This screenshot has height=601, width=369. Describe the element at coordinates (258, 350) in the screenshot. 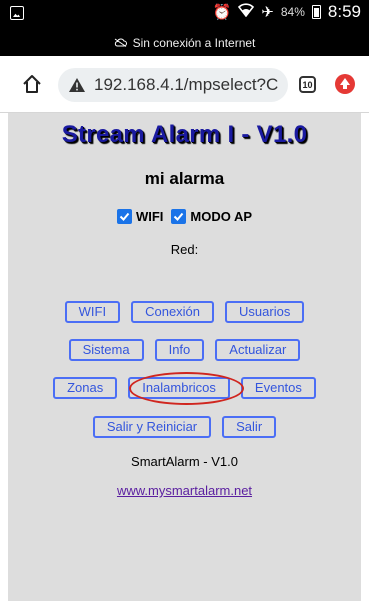

I see `actualizar-button: Actualizar` at that location.